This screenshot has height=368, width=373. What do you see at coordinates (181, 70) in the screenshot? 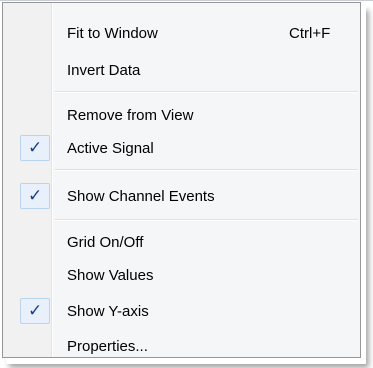
I see `menu-item-invert-data: Invert Data` at bounding box center [181, 70].